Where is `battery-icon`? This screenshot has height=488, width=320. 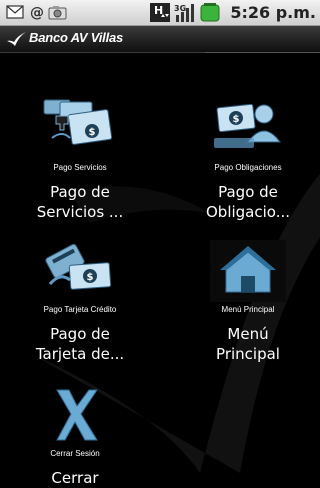 battery-icon is located at coordinates (210, 12).